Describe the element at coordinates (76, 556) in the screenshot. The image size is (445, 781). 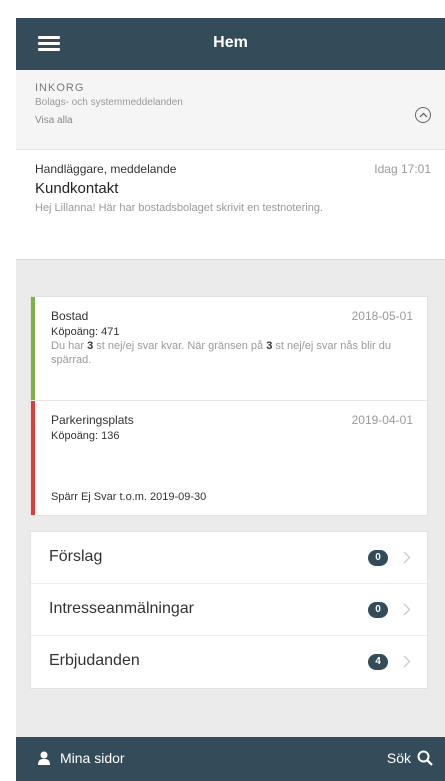
I see `nav-item-label: Förslag` at that location.